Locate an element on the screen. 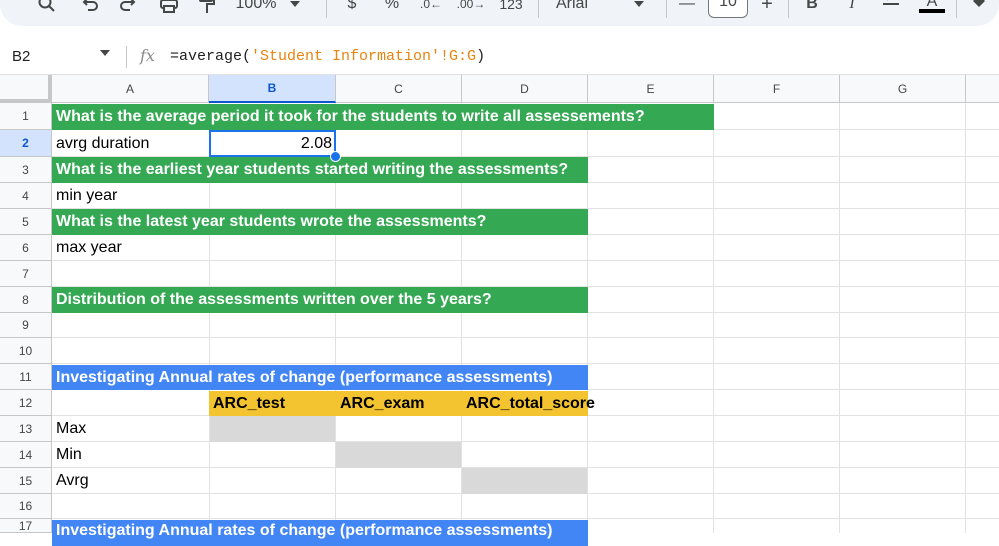 The image size is (999, 546). row-header: 12 is located at coordinates (26, 403).